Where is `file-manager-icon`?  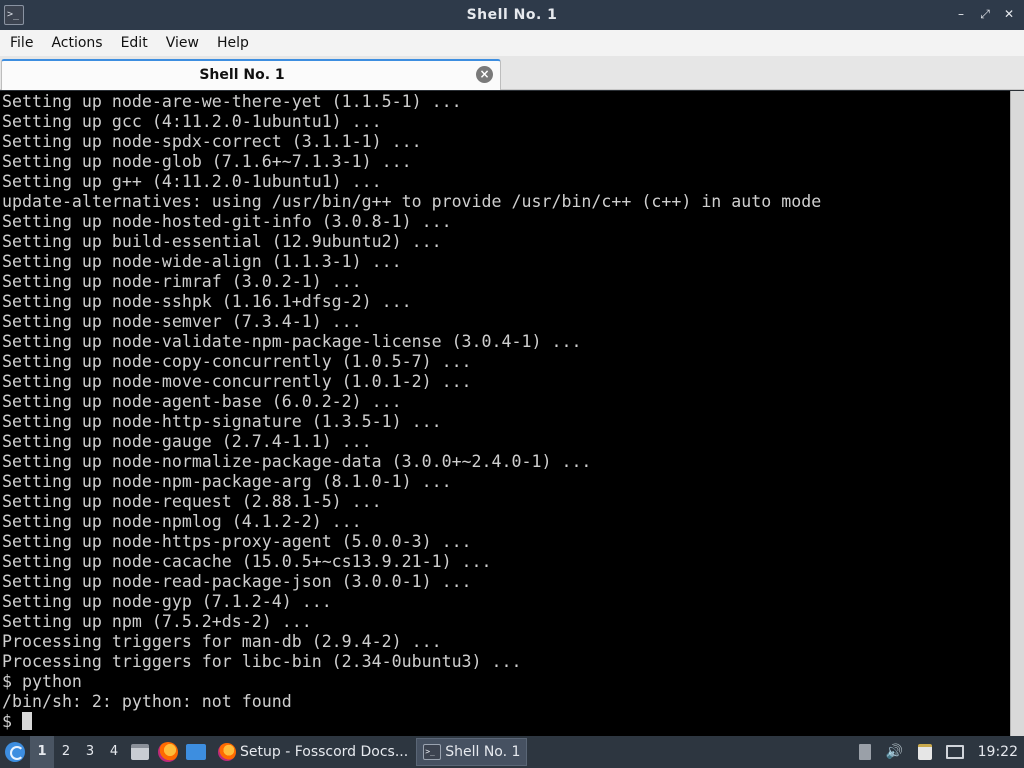 file-manager-icon is located at coordinates (140, 752).